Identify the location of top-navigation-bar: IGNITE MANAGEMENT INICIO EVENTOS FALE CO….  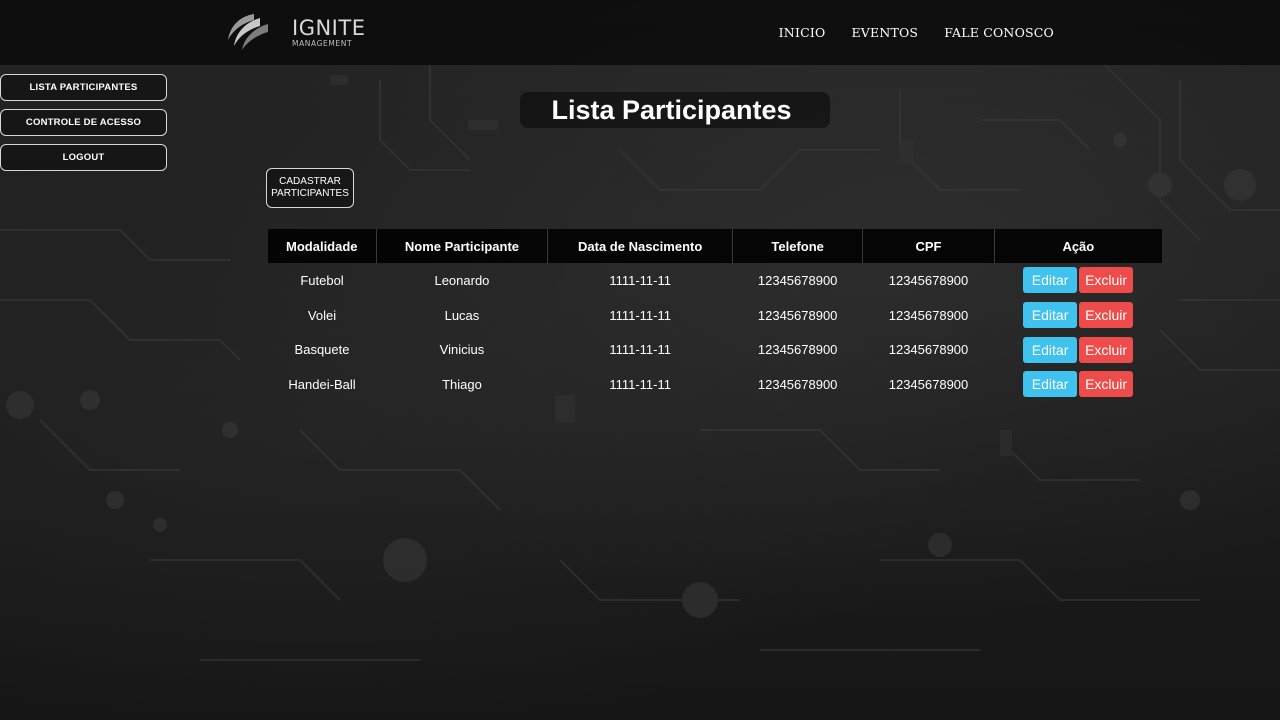
(640, 32).